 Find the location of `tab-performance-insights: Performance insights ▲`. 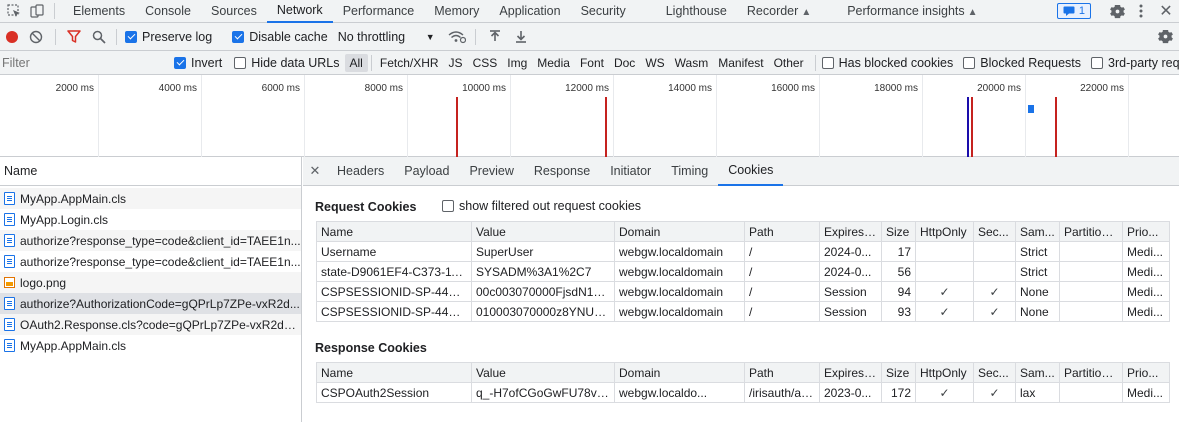

tab-performance-insights: Performance insights ▲ is located at coordinates (912, 11).